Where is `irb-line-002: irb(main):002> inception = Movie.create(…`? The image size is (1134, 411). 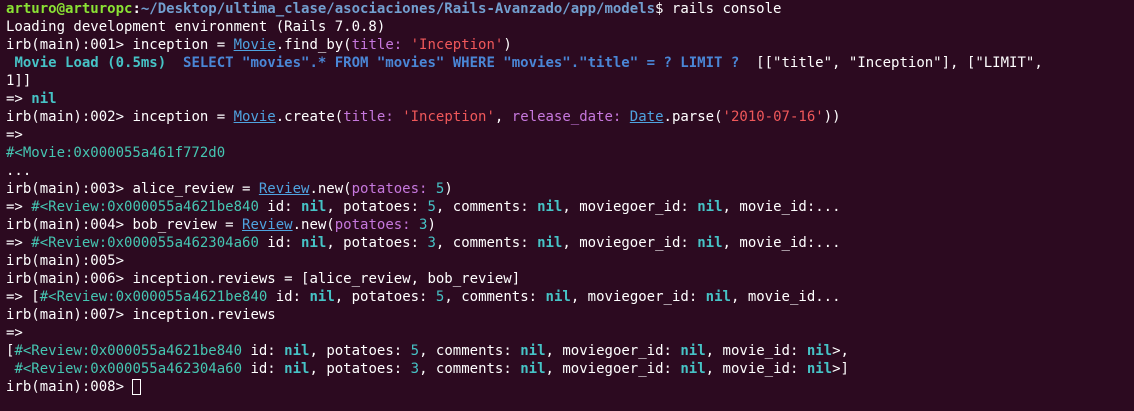
irb-line-002: irb(main):002> inception = Movie.create(… is located at coordinates (570, 117).